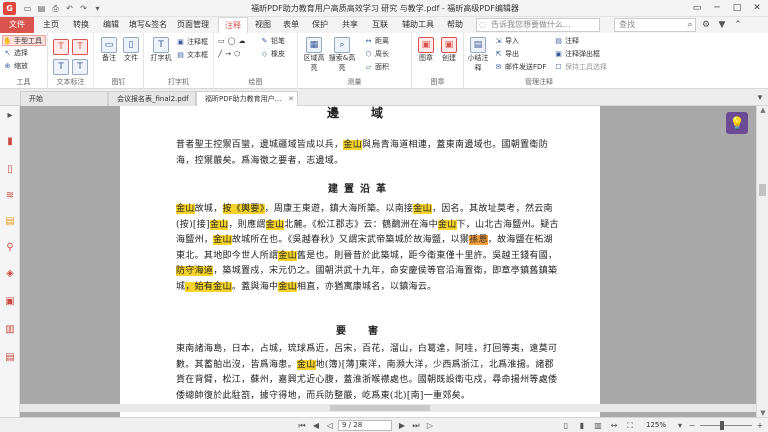  What do you see at coordinates (506, 41) in the screenshot?
I see `import-button: ⇲ 导入` at bounding box center [506, 41].